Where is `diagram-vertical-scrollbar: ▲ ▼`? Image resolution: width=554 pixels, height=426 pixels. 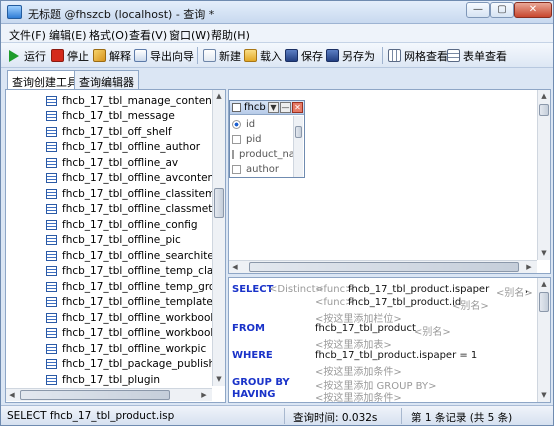
diagram-vertical-scrollbar: ▲ ▼ is located at coordinates (543, 175).